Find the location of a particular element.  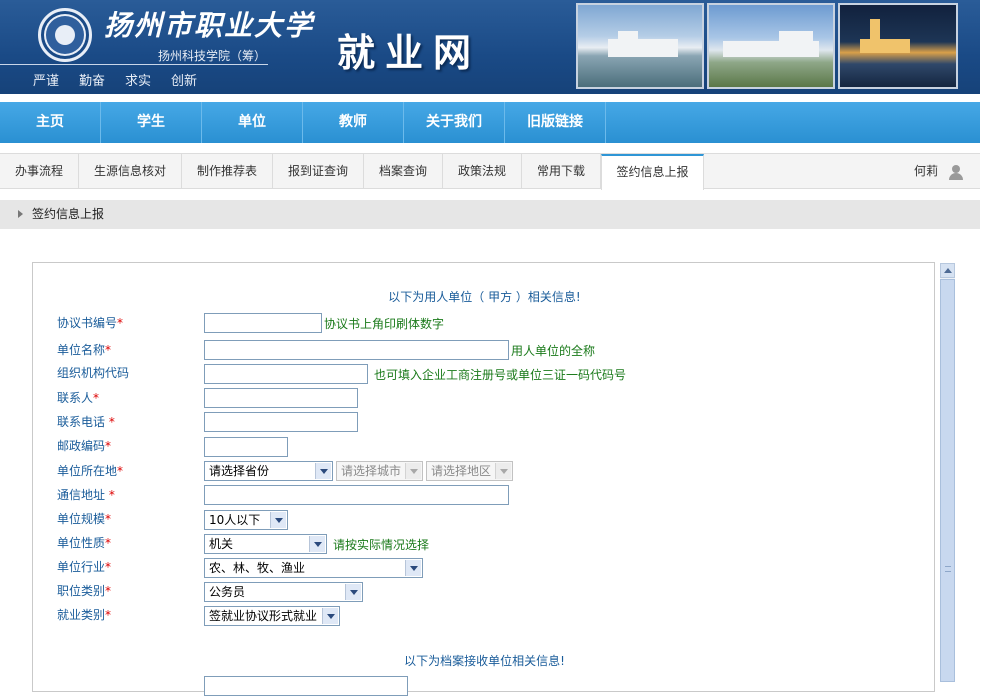

nav-old-version: 旧版链接 is located at coordinates (555, 122).